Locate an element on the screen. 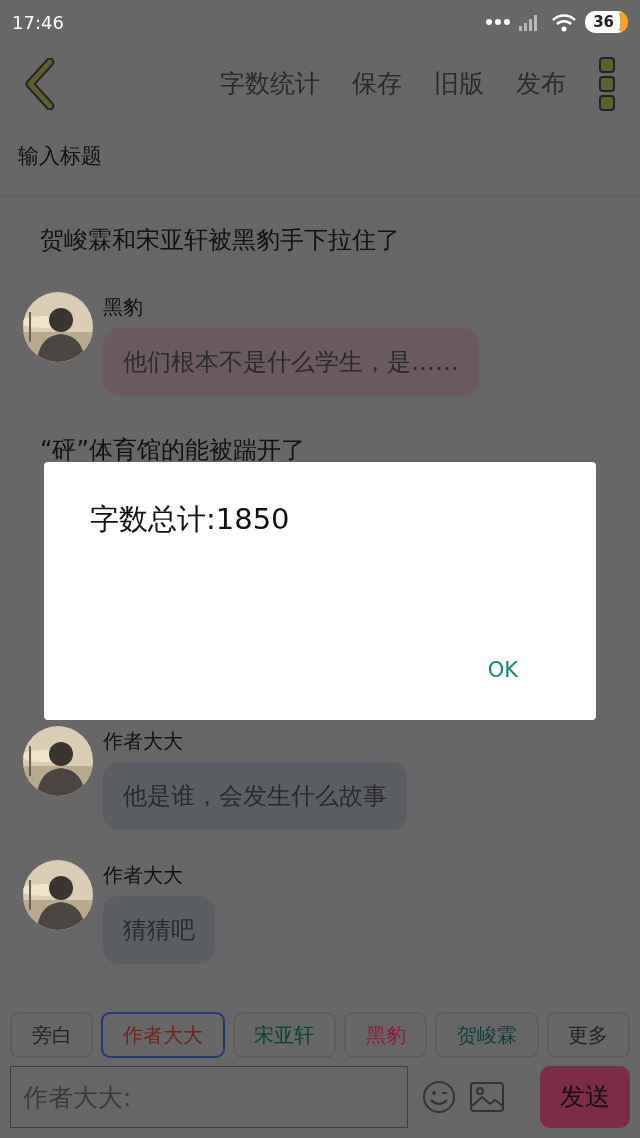  toolbar-action: 发布 is located at coordinates (541, 84).